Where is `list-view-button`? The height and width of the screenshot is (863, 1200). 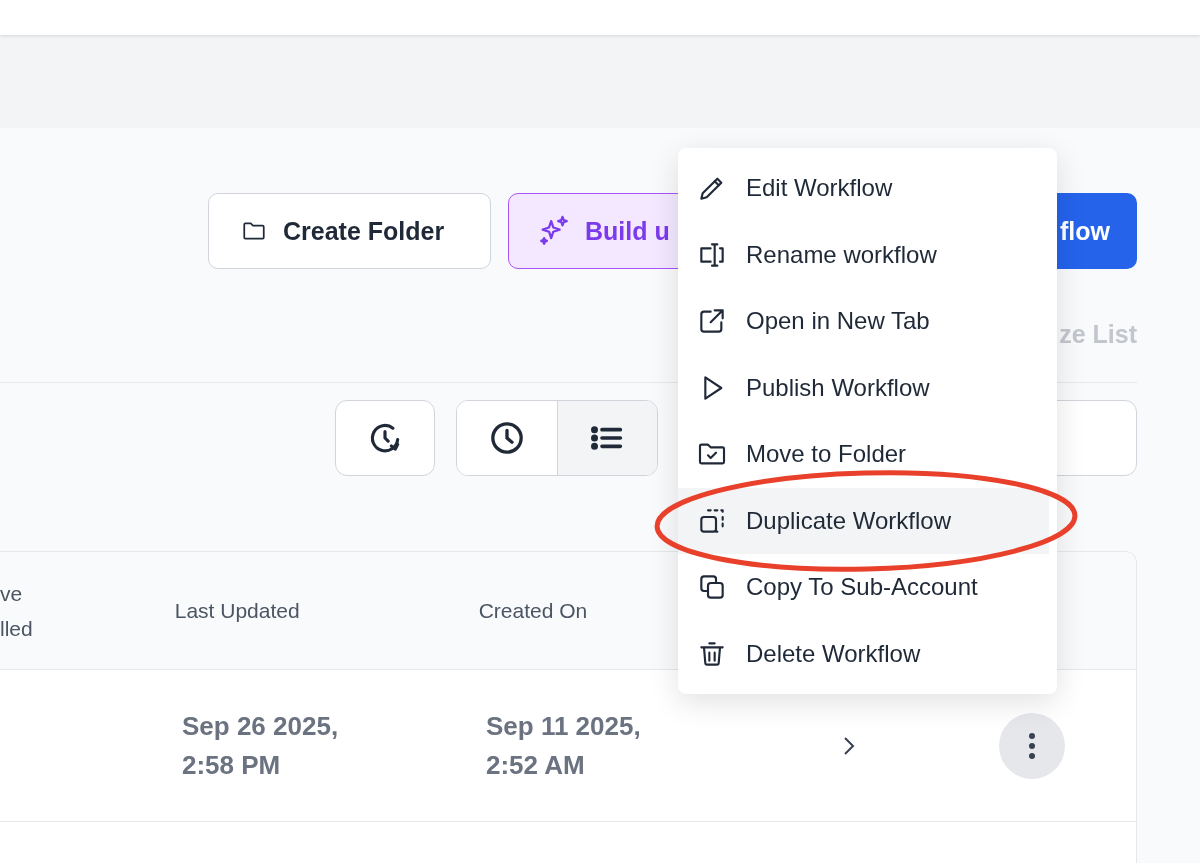 list-view-button is located at coordinates (606, 438).